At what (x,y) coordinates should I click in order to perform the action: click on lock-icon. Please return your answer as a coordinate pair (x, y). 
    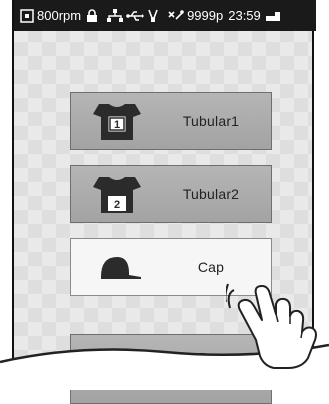
    Looking at the image, I should click on (92, 15).